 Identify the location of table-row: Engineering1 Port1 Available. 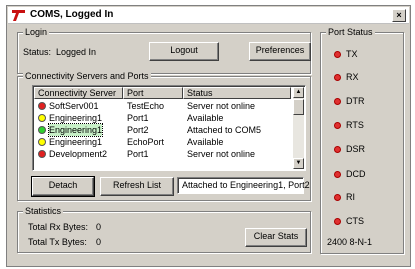
(170, 118).